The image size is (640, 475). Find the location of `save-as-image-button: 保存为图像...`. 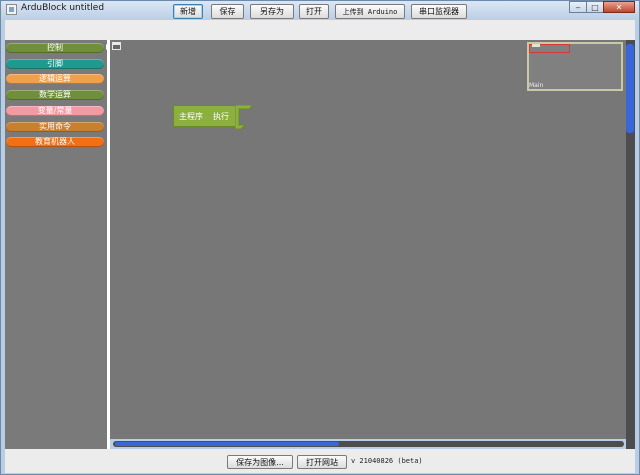

save-as-image-button: 保存为图像... is located at coordinates (260, 462).